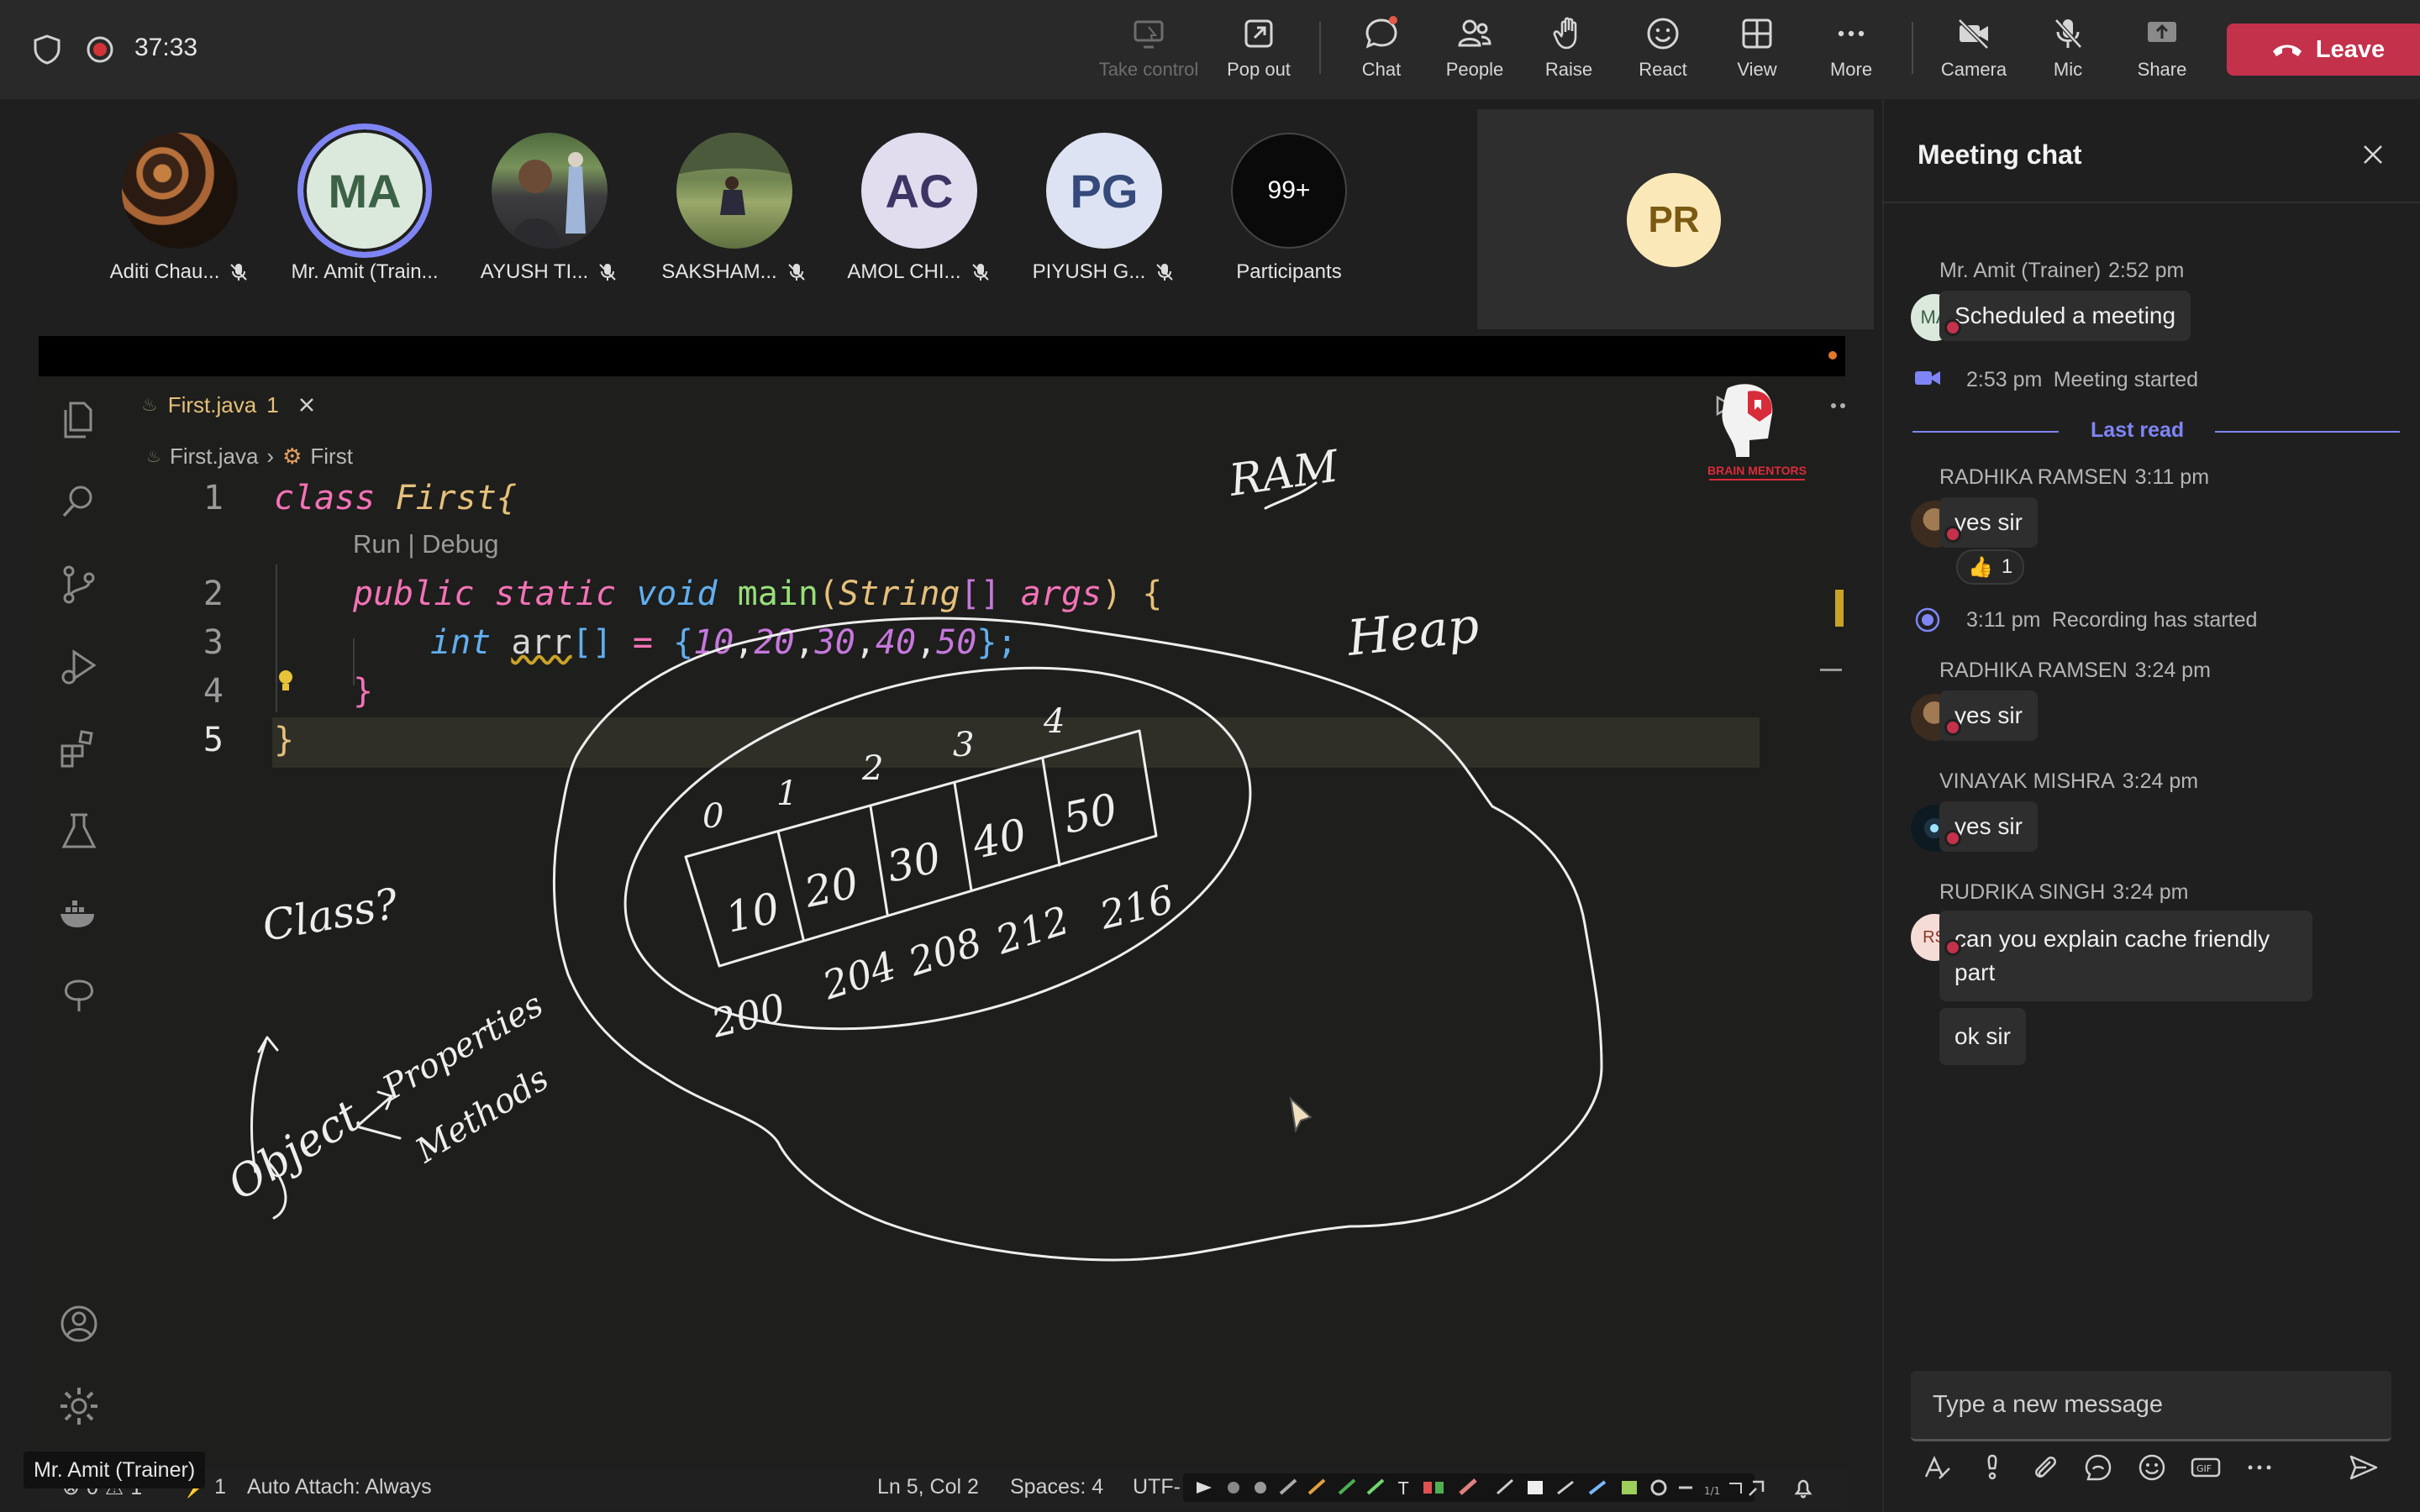 This screenshot has height=1512, width=2420. What do you see at coordinates (944, 952) in the screenshot?
I see `ink-address: 208` at bounding box center [944, 952].